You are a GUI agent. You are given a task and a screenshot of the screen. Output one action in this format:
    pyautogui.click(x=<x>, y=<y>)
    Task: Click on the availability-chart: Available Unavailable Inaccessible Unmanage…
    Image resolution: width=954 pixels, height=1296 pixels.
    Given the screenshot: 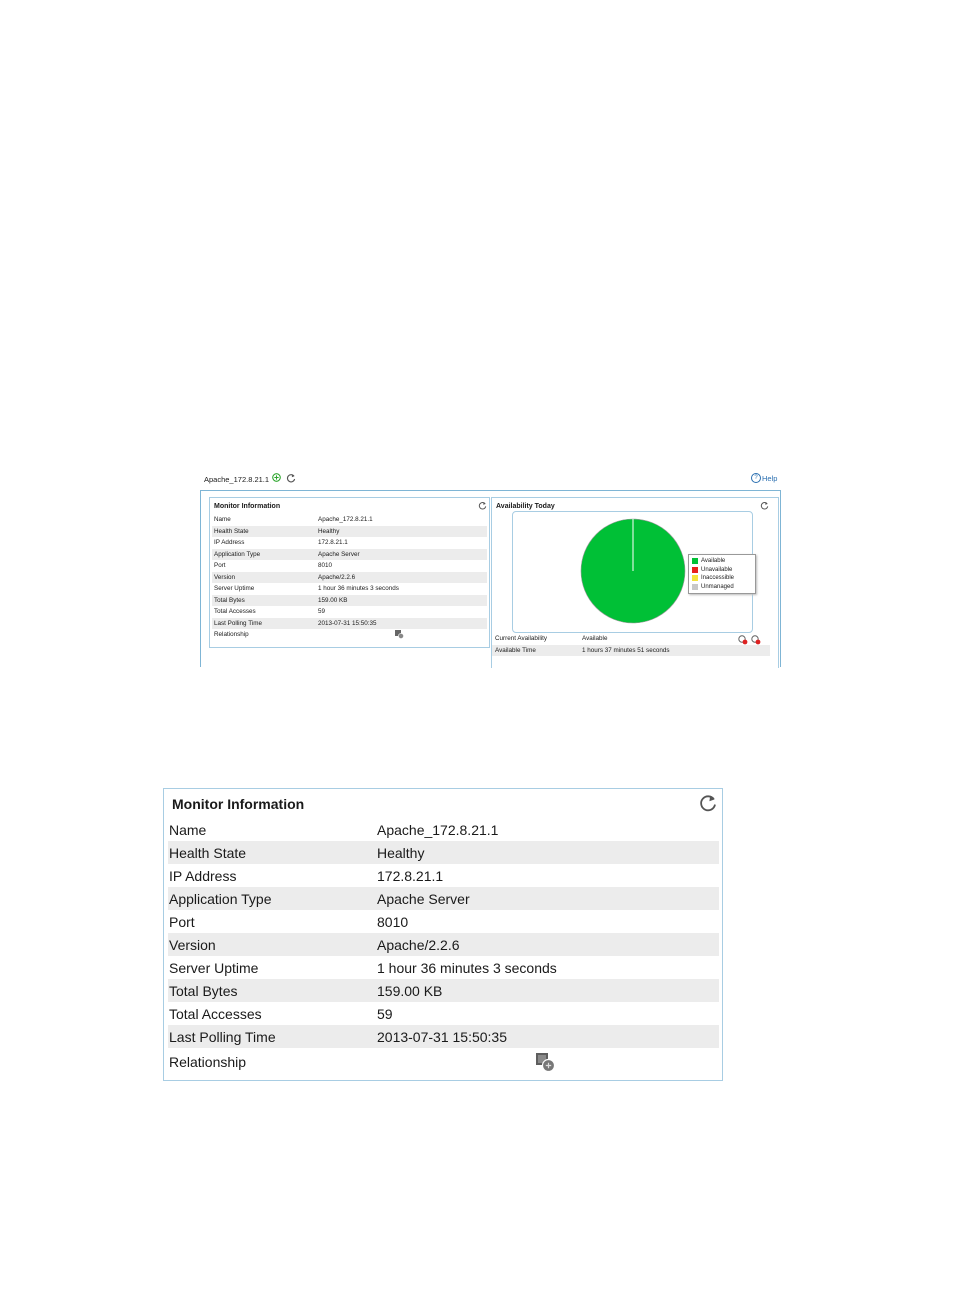 What is the action you would take?
    pyautogui.click(x=634, y=572)
    